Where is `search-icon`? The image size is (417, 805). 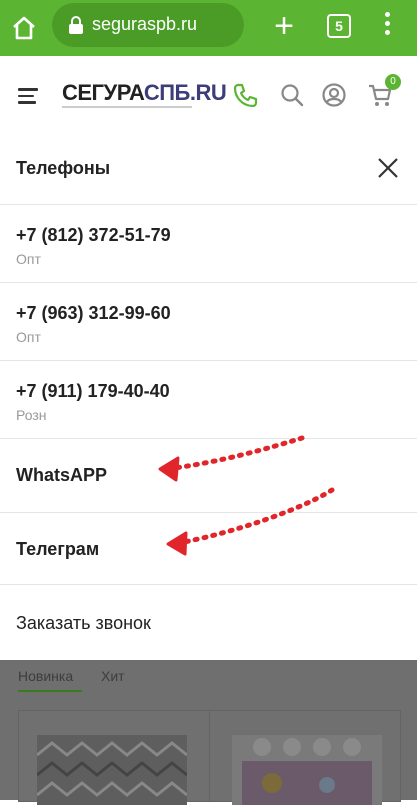 search-icon is located at coordinates (292, 95).